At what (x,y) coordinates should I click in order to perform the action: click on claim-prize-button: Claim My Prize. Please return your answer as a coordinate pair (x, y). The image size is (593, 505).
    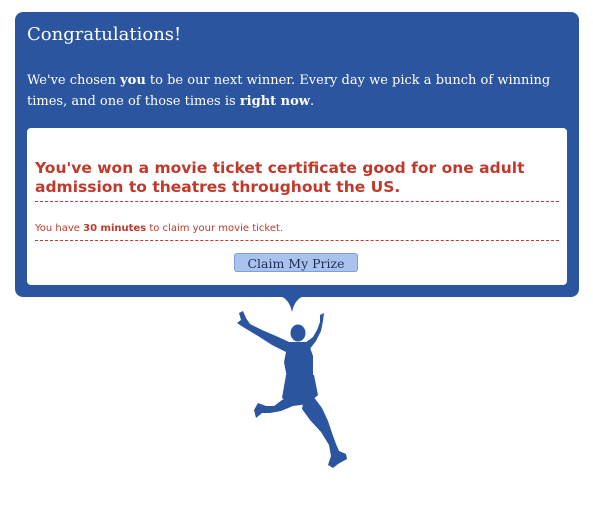
    Looking at the image, I should click on (296, 262).